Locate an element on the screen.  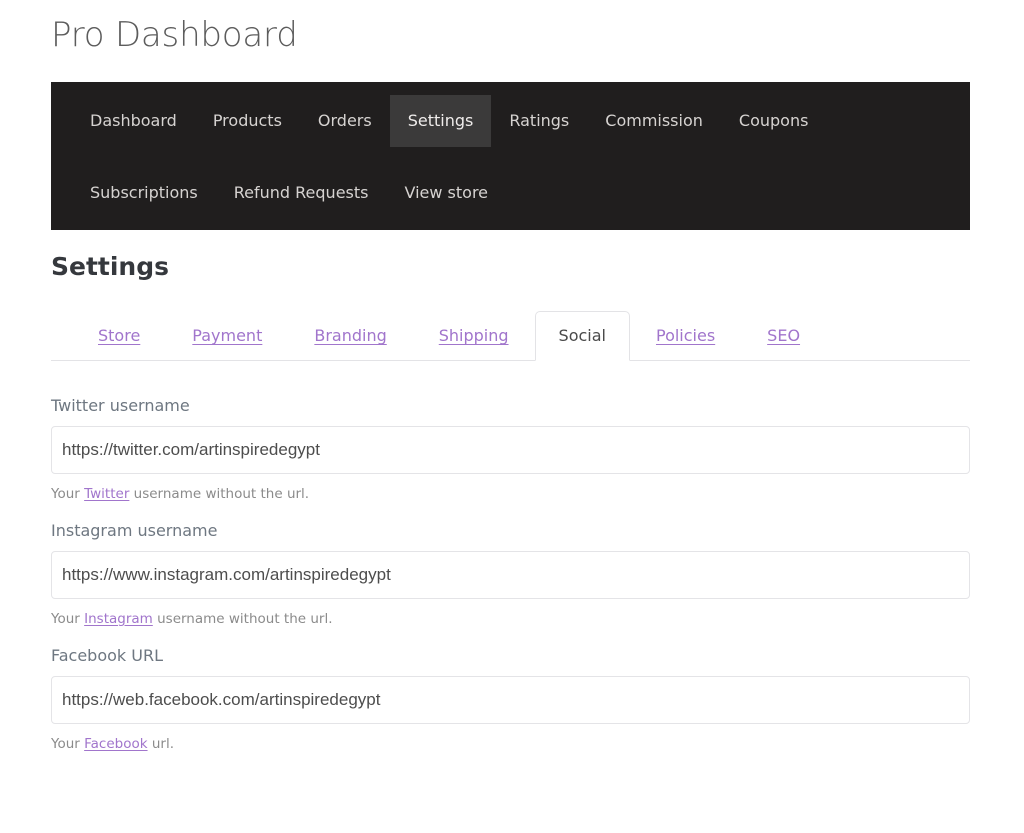
tab-store: Store is located at coordinates (119, 343).